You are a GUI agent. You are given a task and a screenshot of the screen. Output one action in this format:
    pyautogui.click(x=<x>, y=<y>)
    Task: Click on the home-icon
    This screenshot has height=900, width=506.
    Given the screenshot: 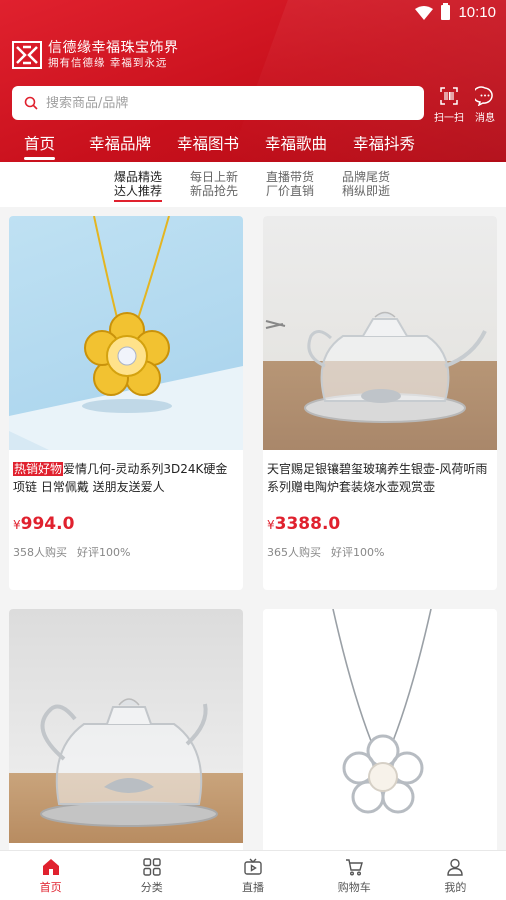 What is the action you would take?
    pyautogui.click(x=50, y=866)
    